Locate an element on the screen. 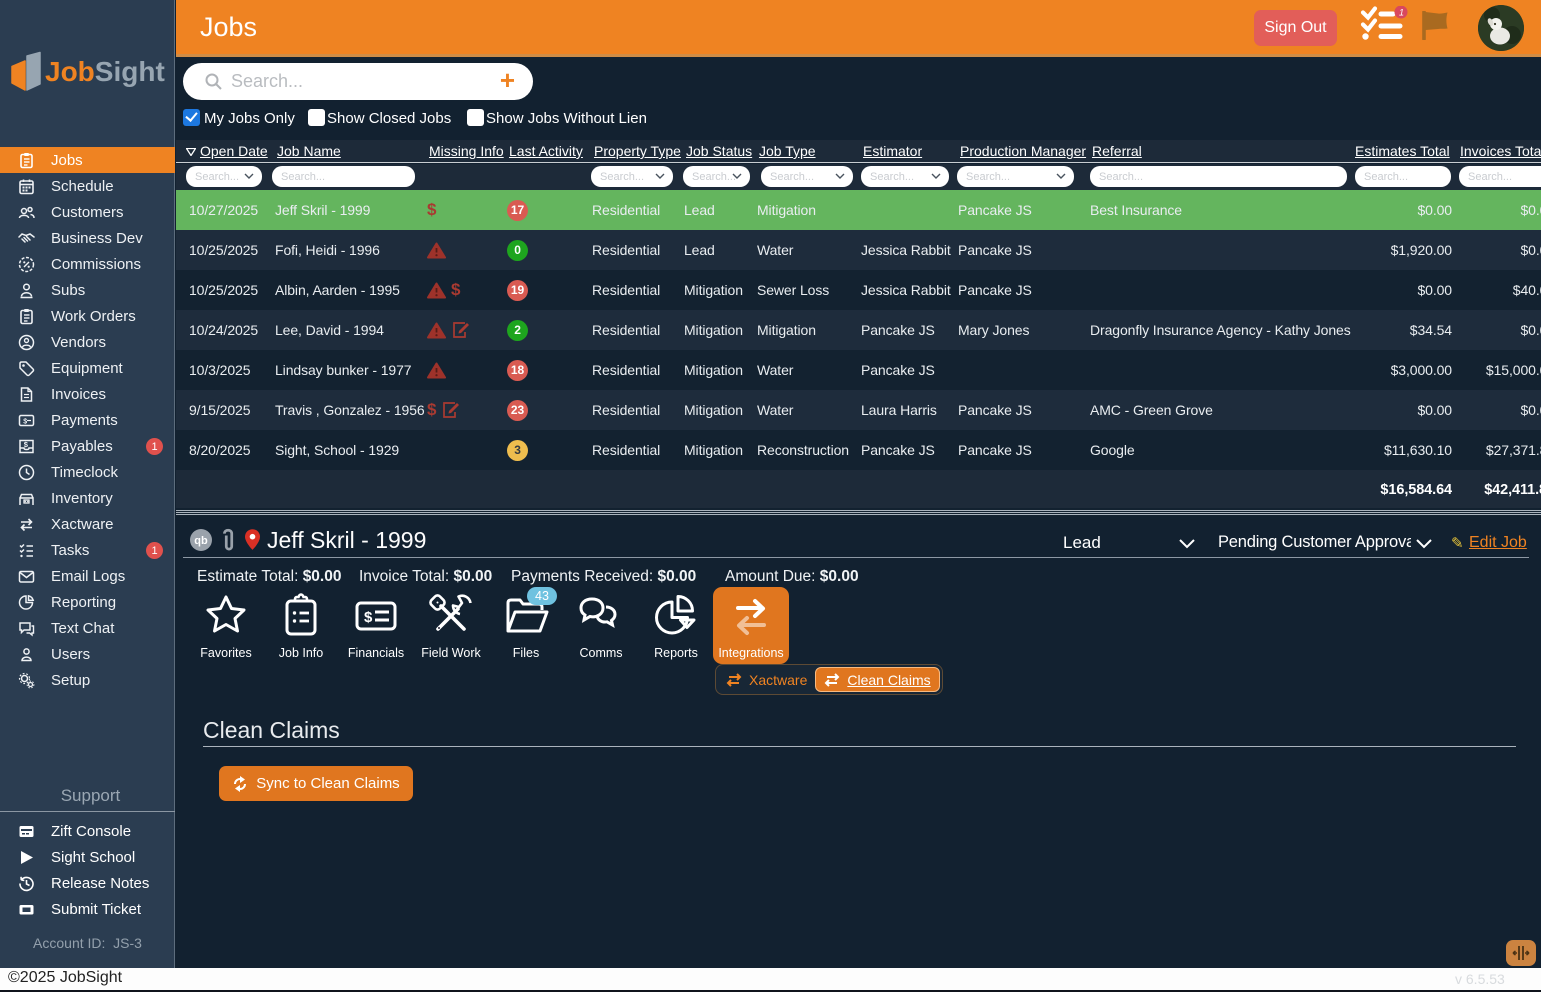 The image size is (1541, 992). svg-text: qb is located at coordinates (201, 541).